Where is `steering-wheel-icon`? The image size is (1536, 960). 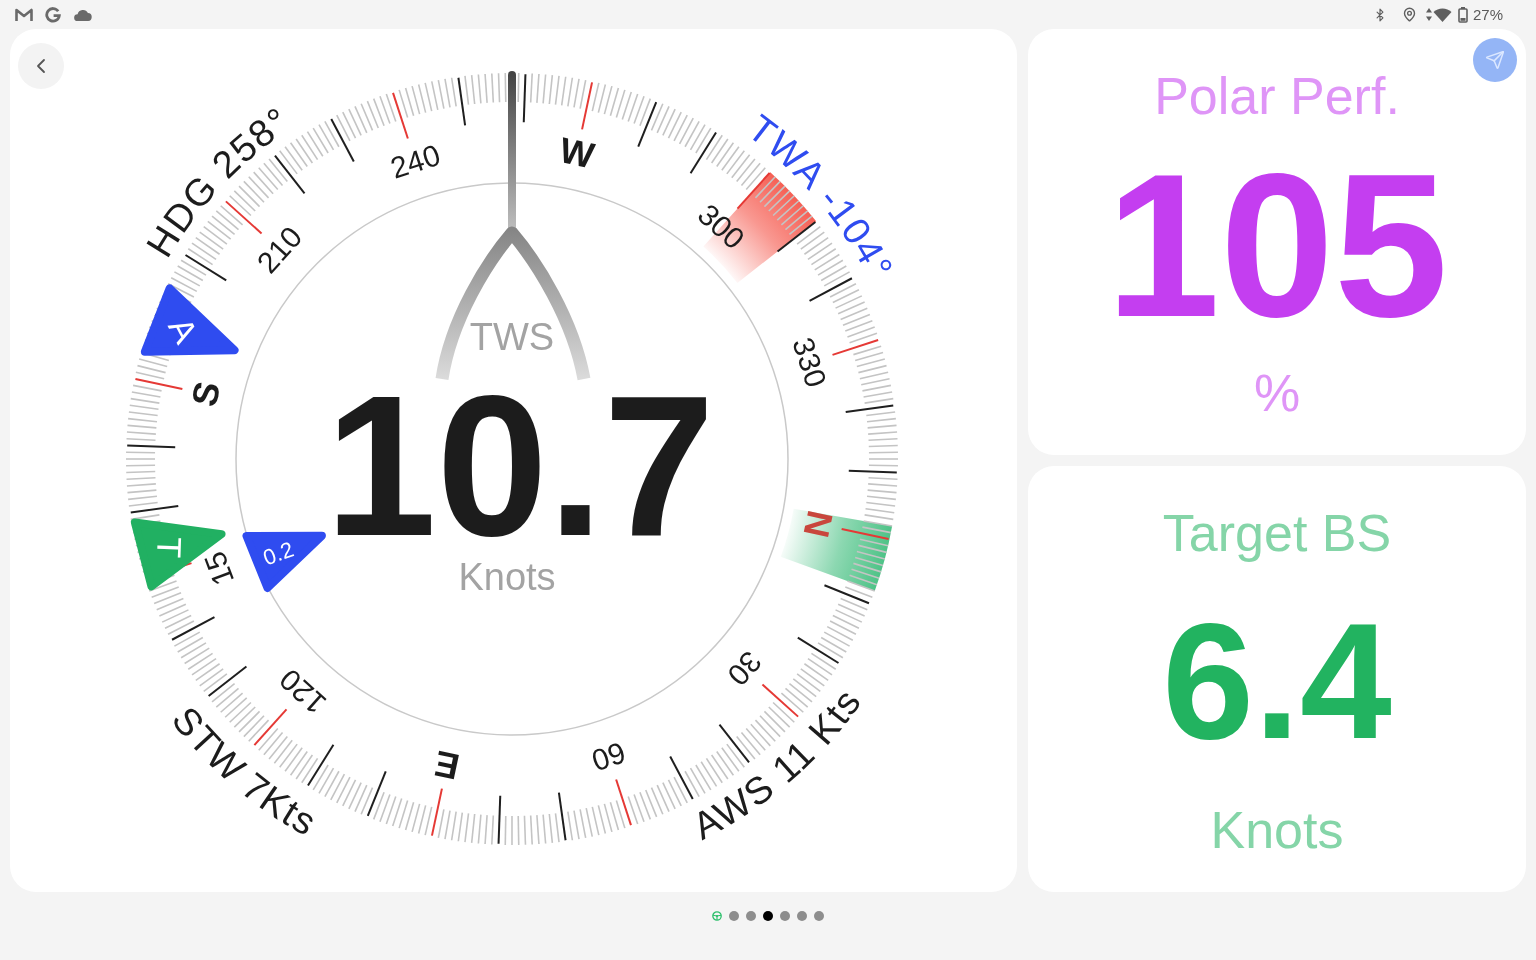
steering-wheel-icon is located at coordinates (717, 916).